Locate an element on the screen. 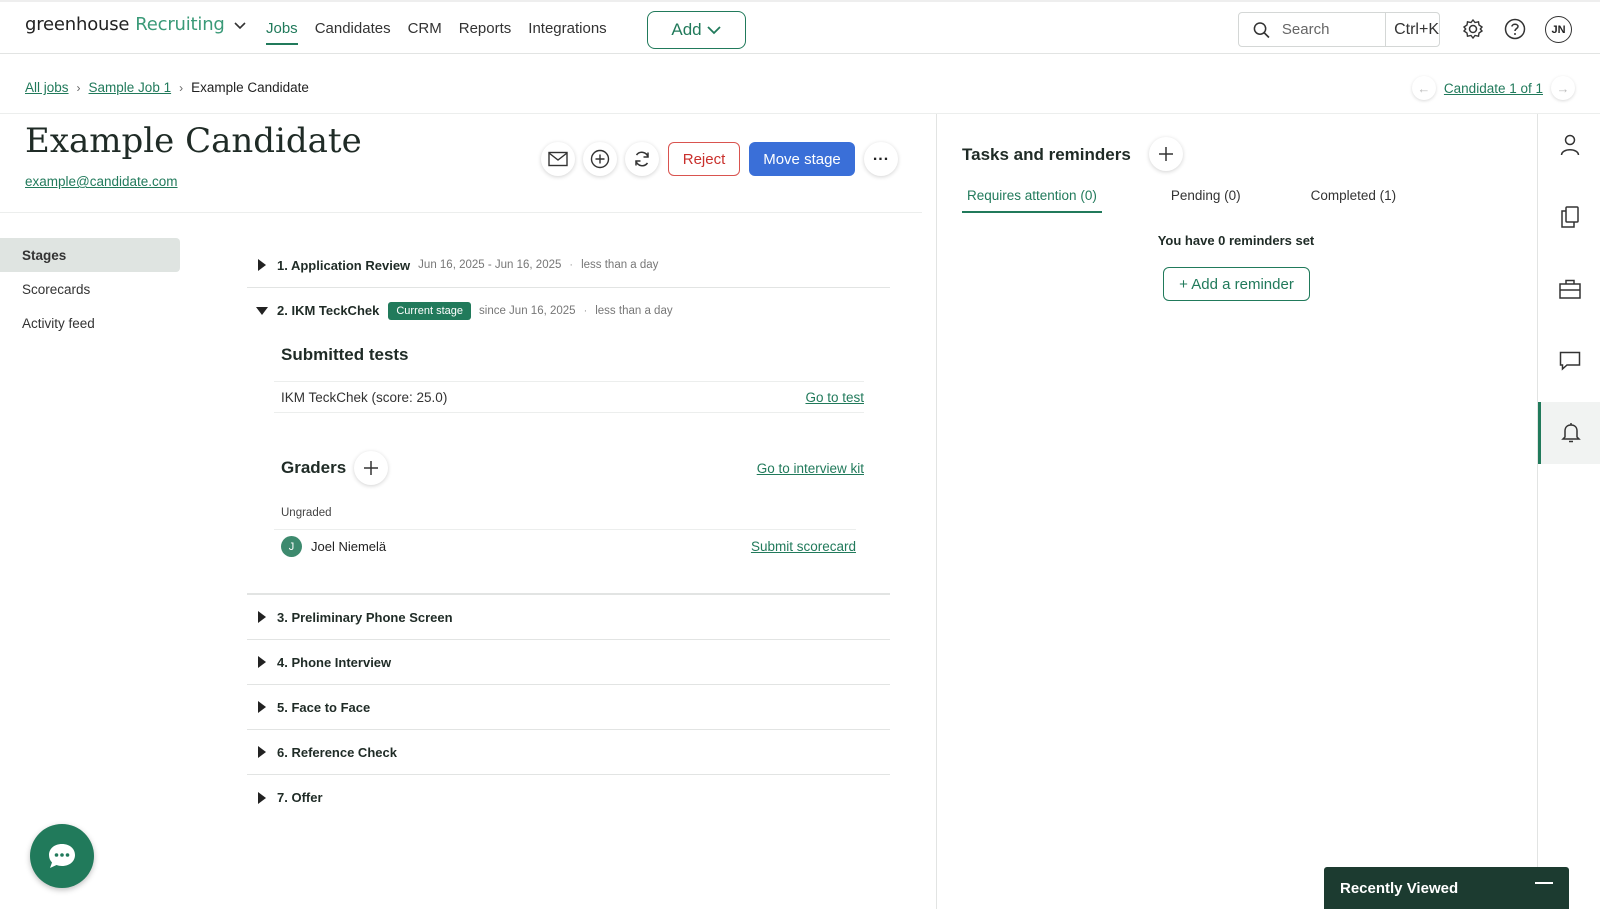 The height and width of the screenshot is (909, 1600). logo: greenhouse Recruiting is located at coordinates (136, 24).